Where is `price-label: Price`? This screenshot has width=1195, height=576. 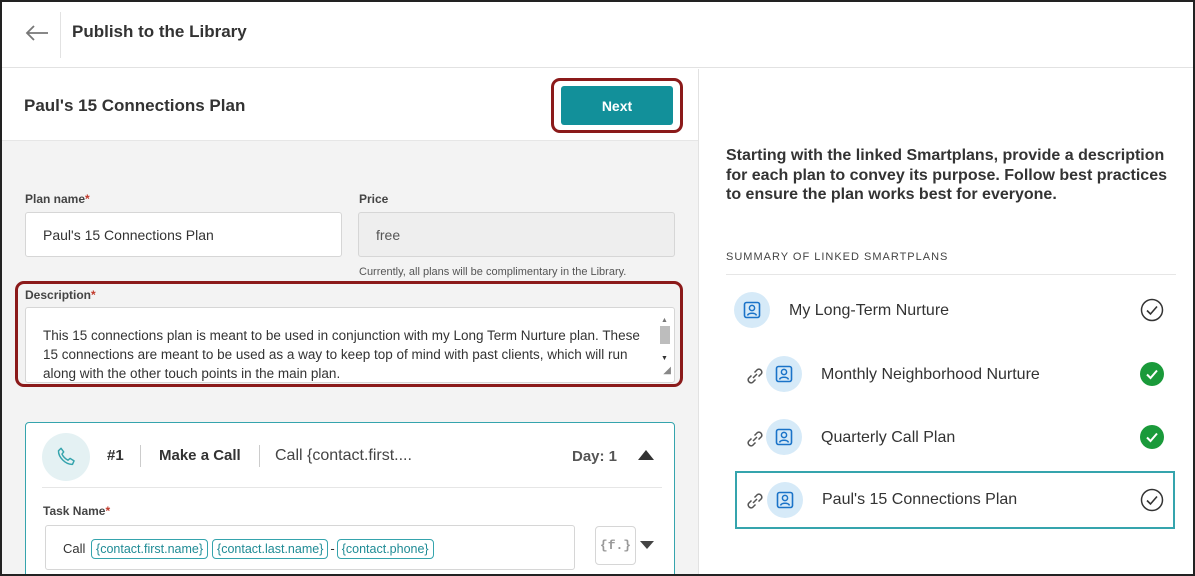
price-label: Price is located at coordinates (374, 199).